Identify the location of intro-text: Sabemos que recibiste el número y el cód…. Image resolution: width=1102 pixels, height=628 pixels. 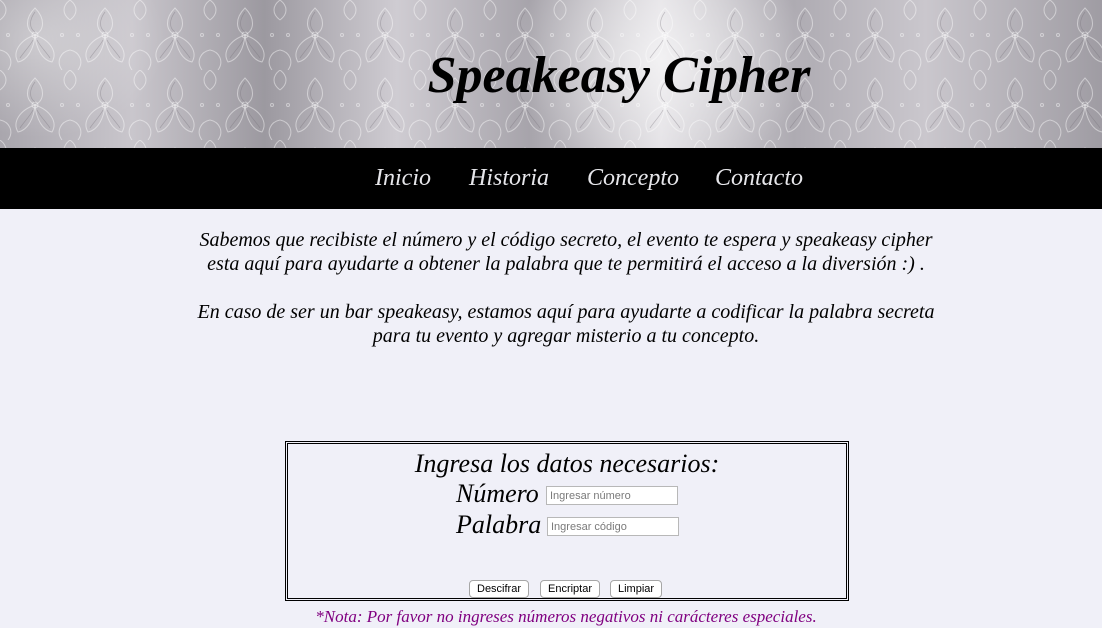
(566, 288).